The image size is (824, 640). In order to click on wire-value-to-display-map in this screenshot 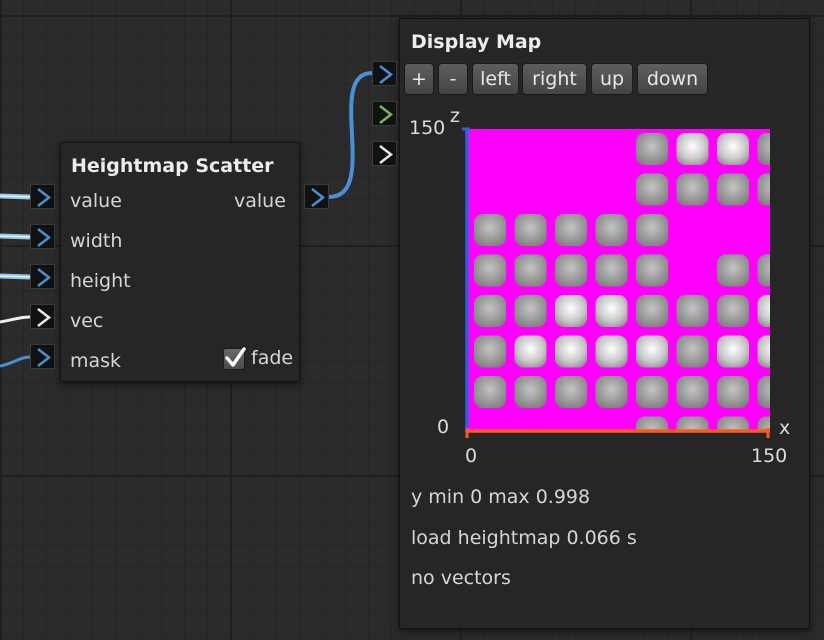, I will do `click(350, 135)`.